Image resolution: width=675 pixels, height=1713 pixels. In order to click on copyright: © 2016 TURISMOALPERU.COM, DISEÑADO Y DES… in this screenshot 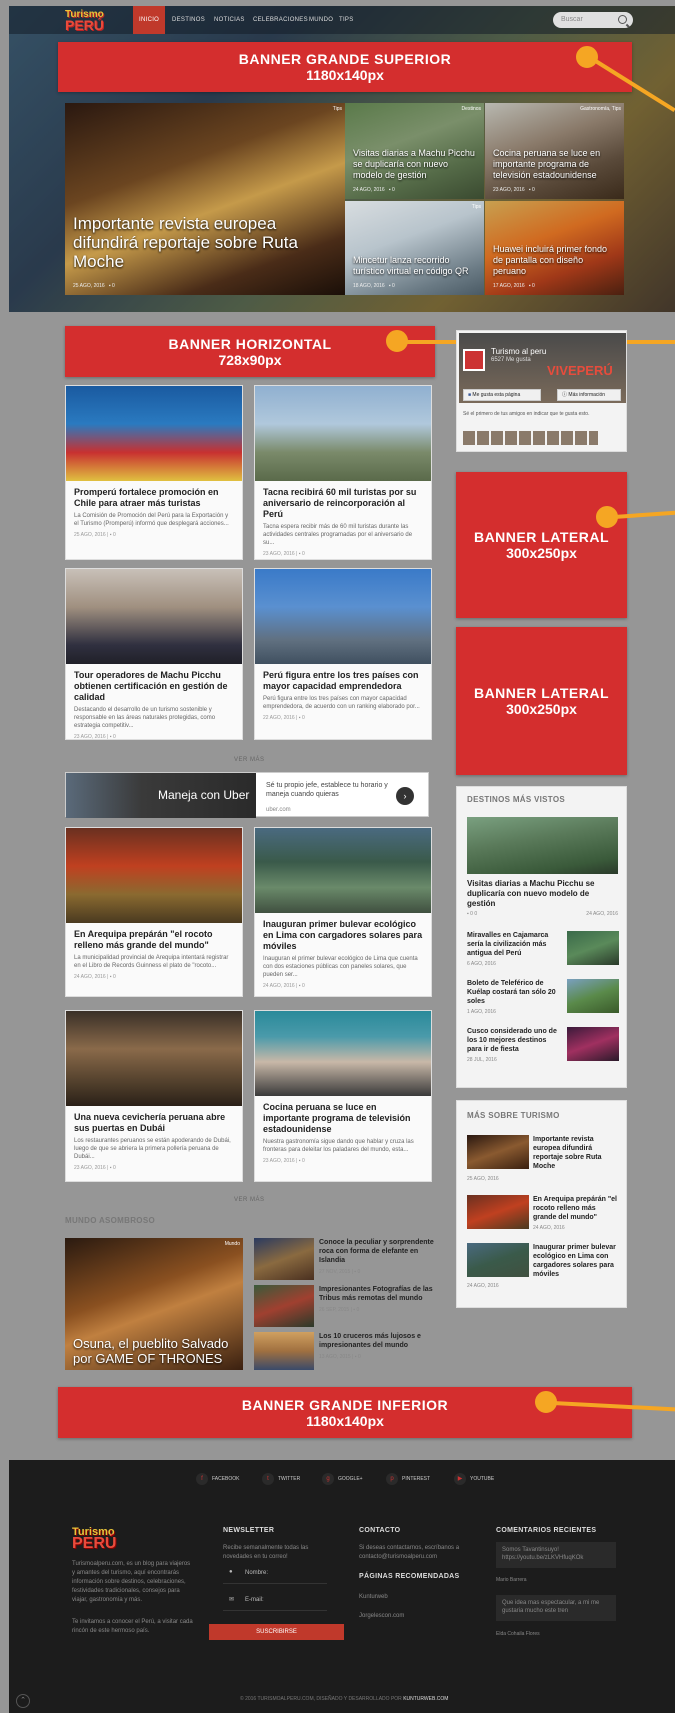, I will do `click(344, 1699)`.